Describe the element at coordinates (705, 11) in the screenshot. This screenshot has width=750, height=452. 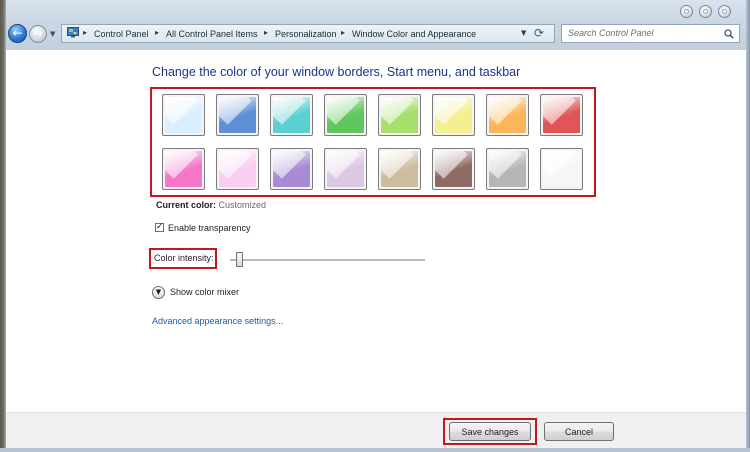
I see `maximize-button` at that location.